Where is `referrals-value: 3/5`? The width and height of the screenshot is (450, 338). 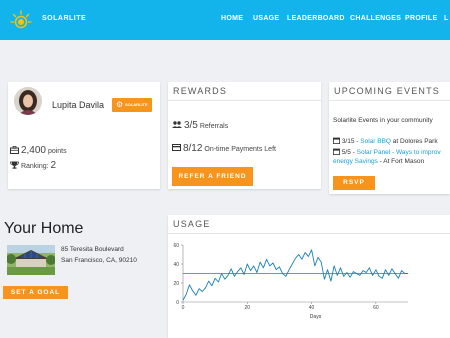
referrals-value: 3/5 is located at coordinates (190, 125).